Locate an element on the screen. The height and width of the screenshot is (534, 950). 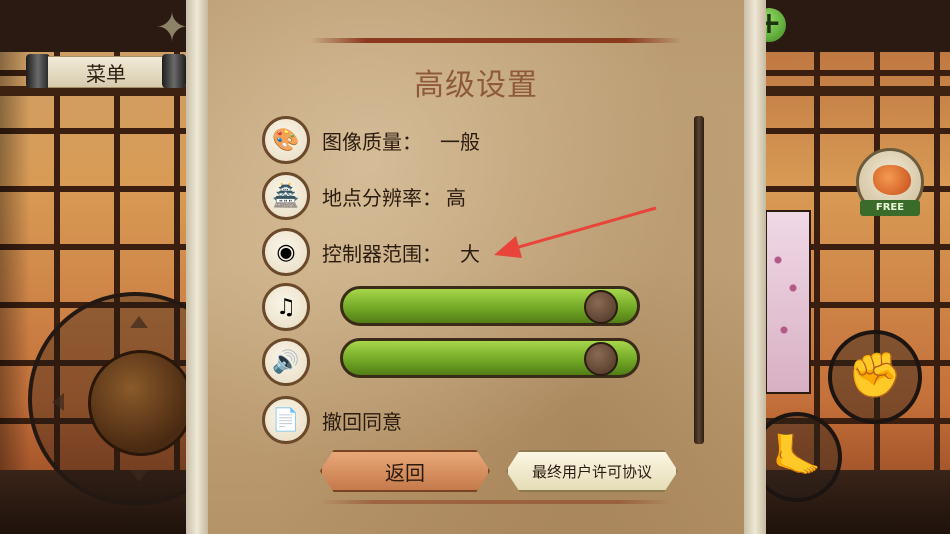
eula-button: 最终用户许可协议 is located at coordinates (592, 471).